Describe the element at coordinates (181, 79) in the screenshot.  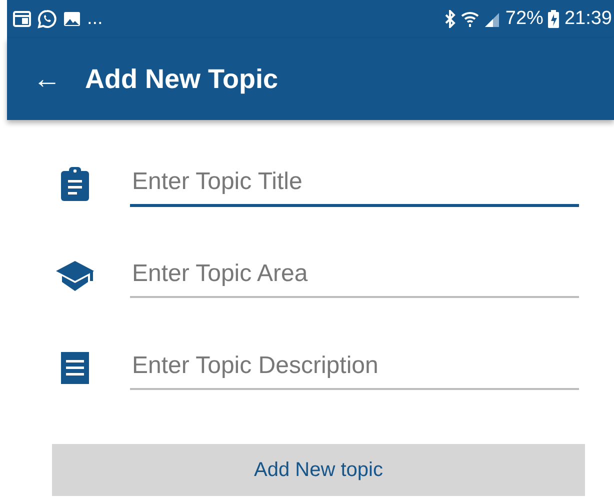
I see `screen-title: Add New Topic` at that location.